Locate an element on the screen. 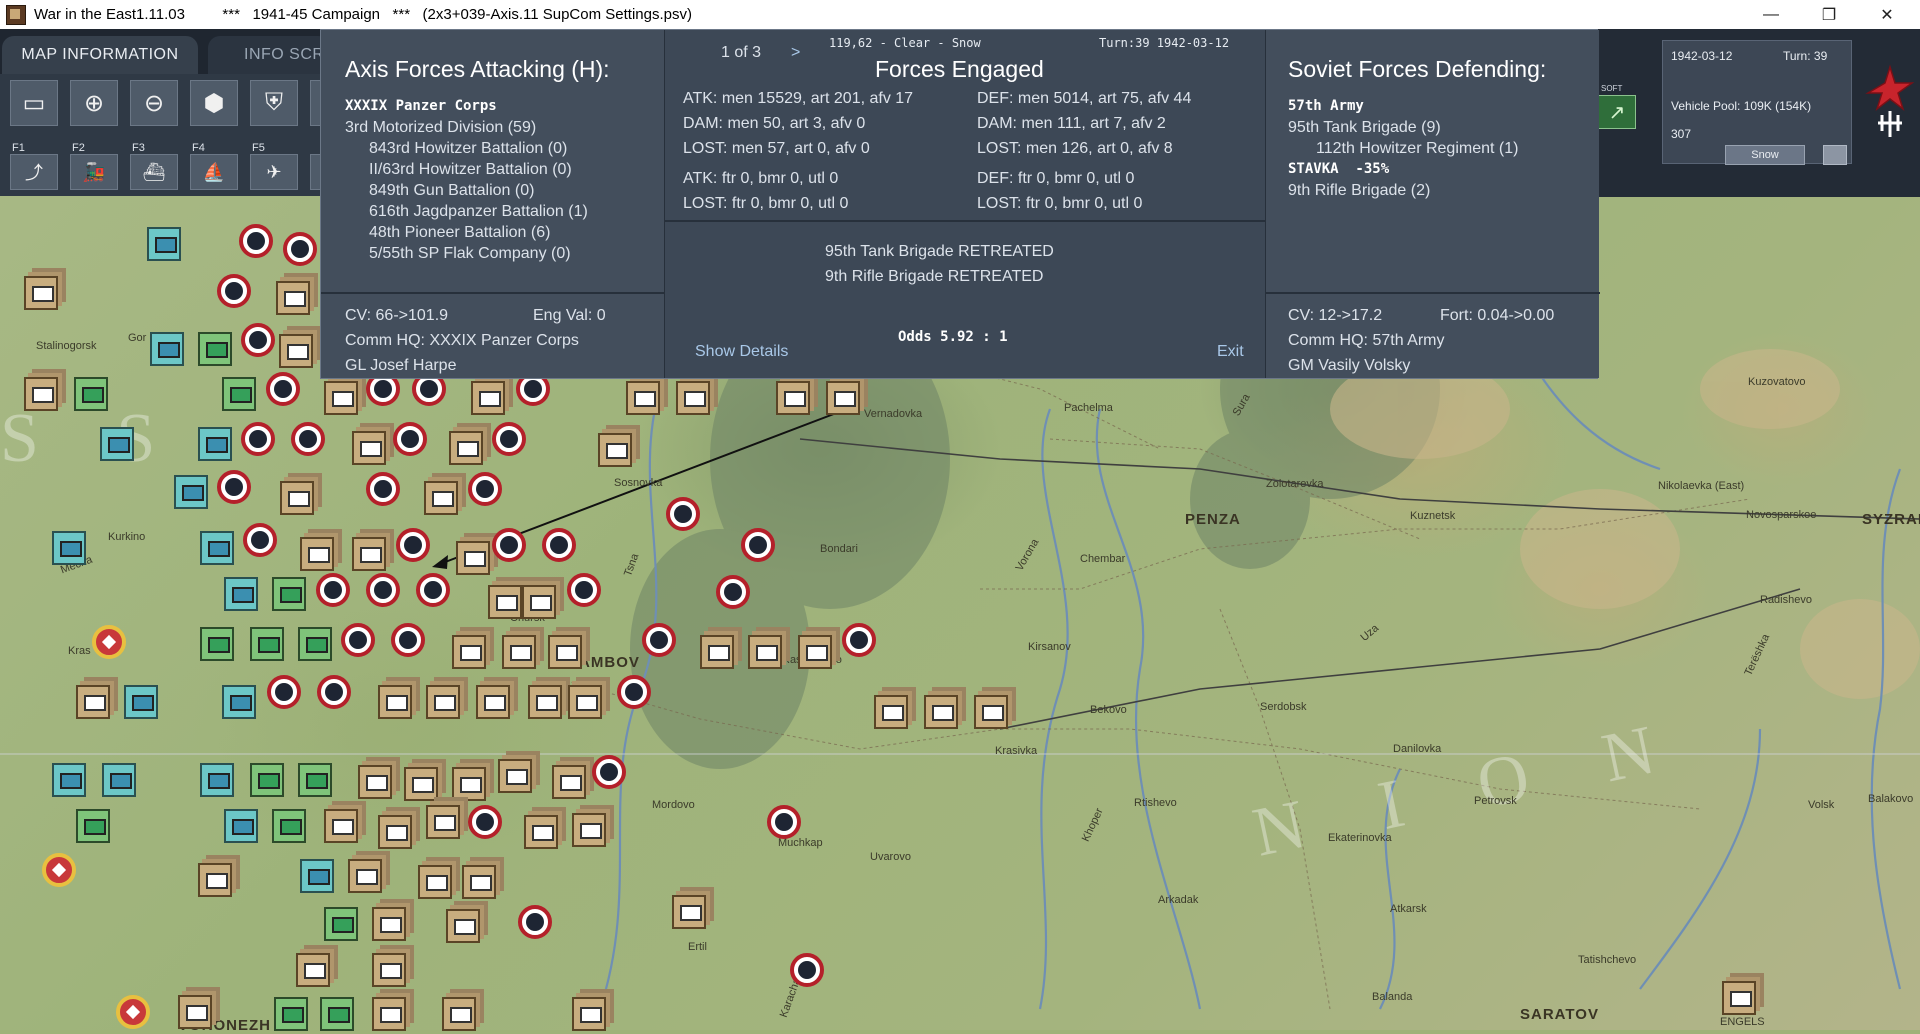  toggle-button is located at coordinates (1835, 155).